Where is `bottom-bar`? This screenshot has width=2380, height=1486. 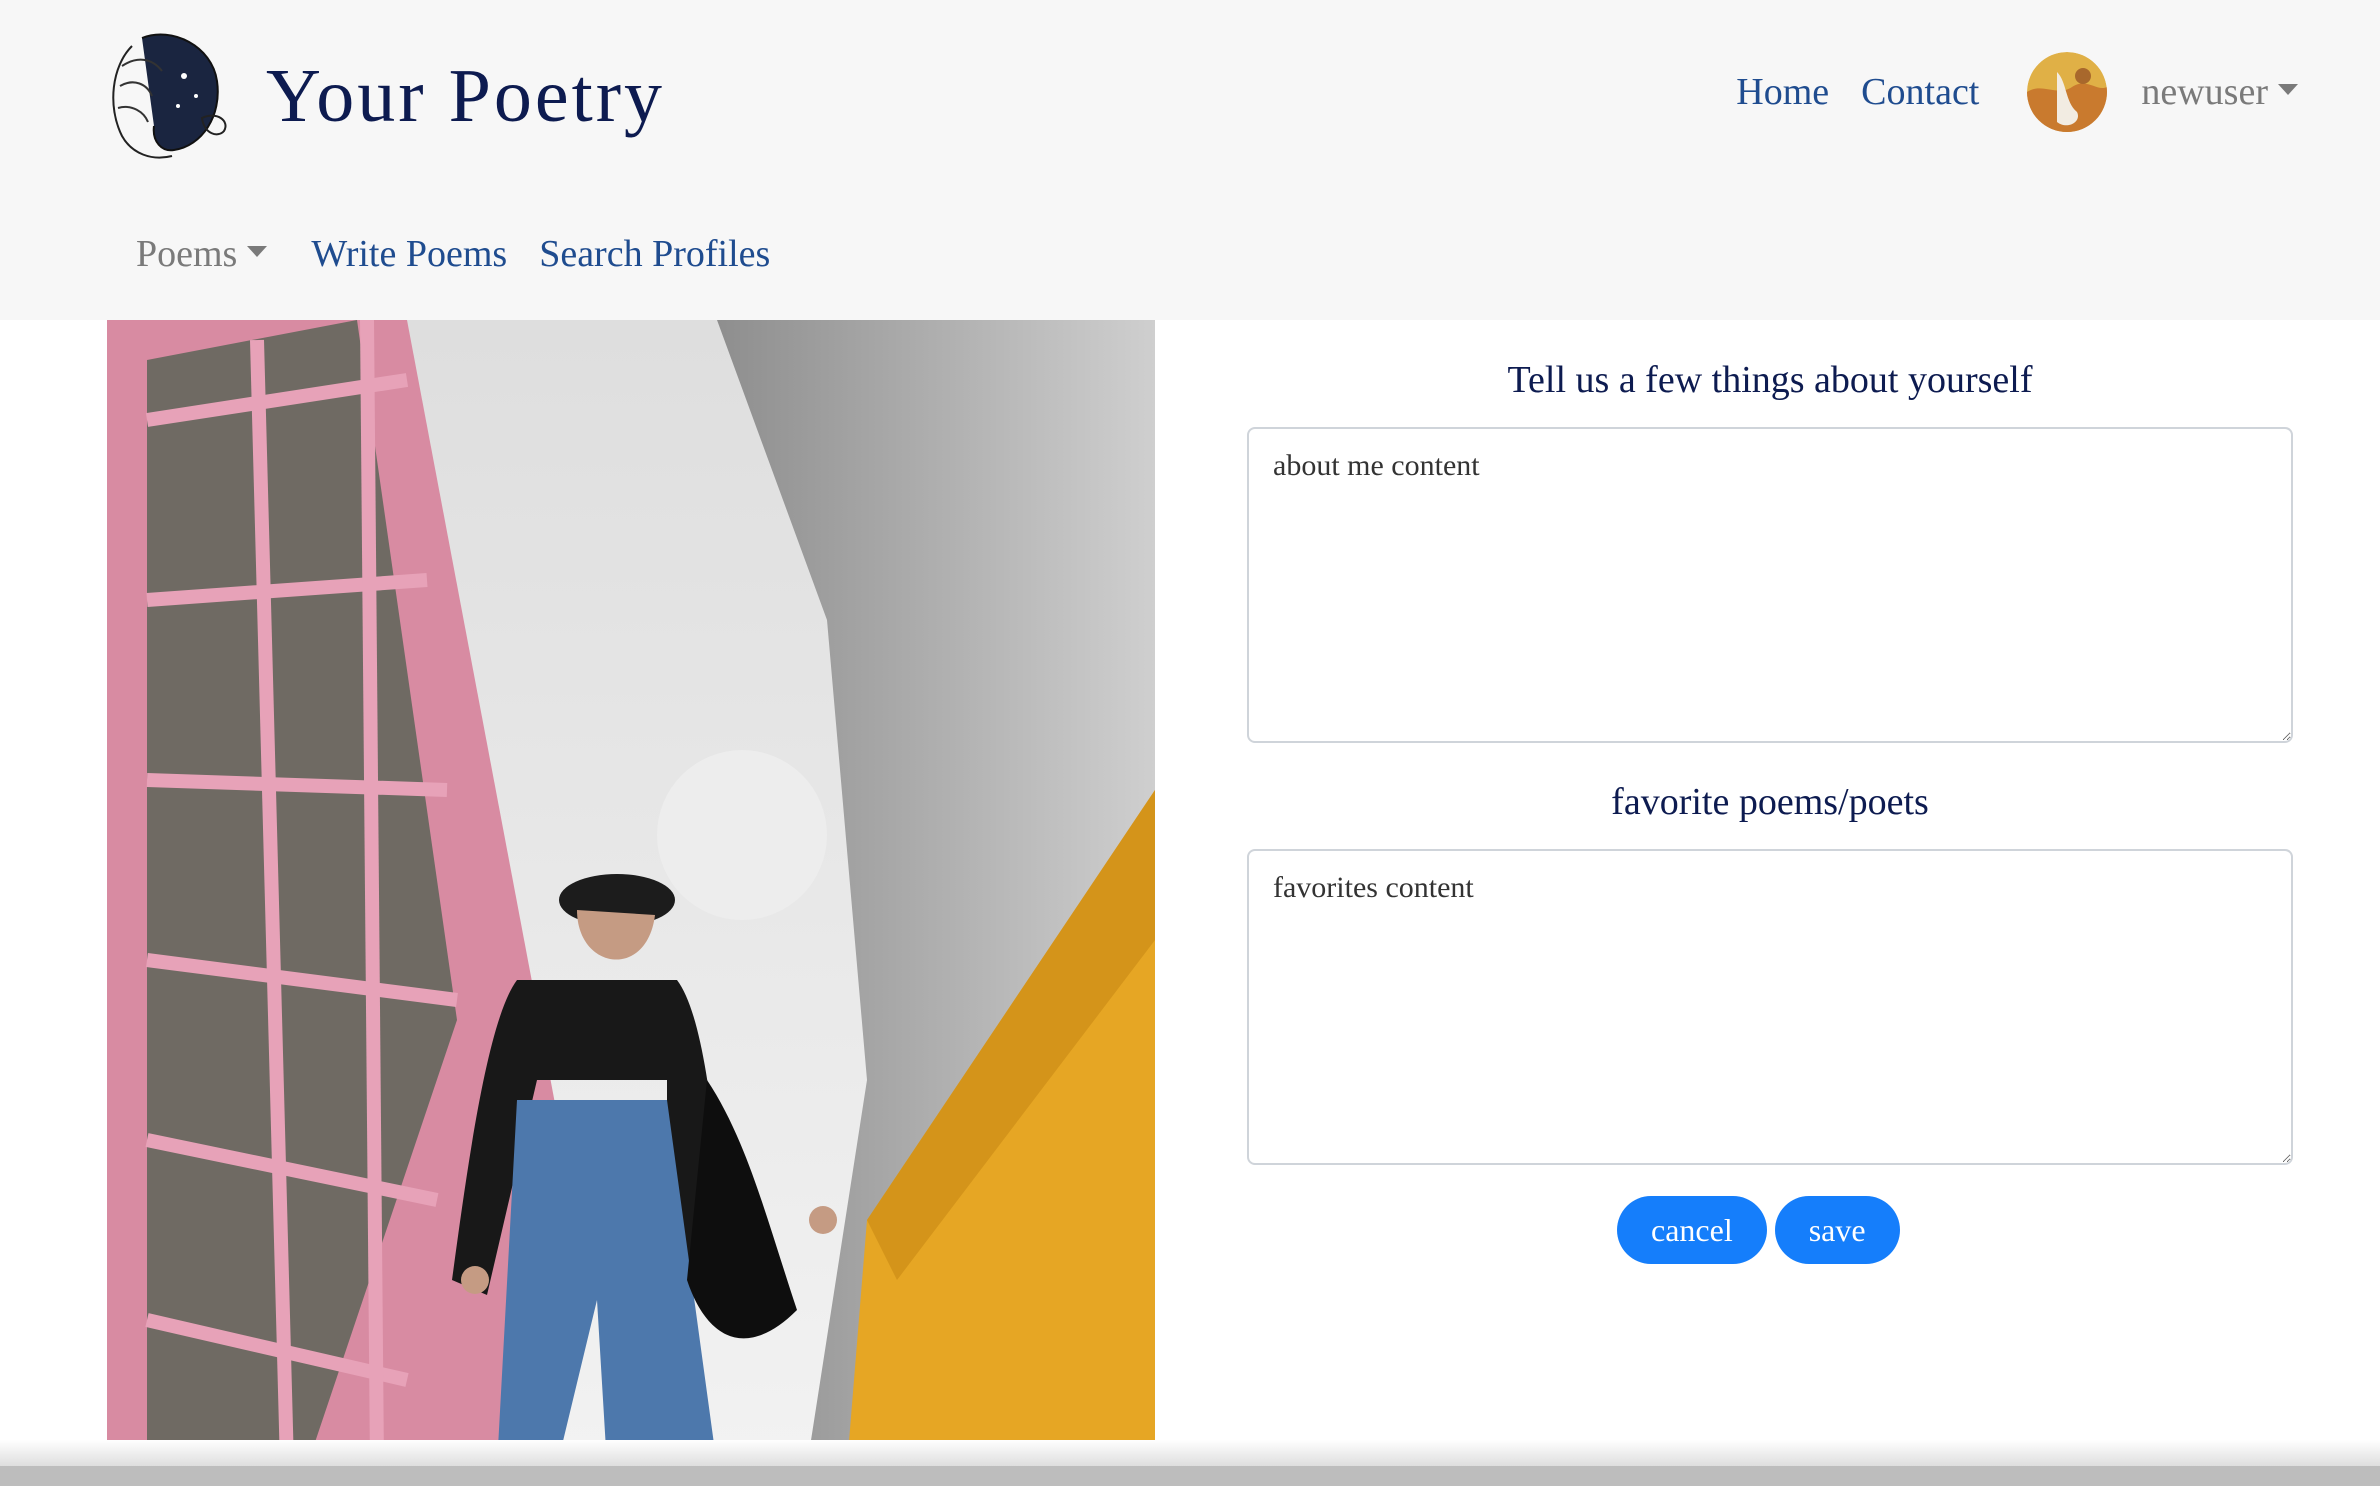
bottom-bar is located at coordinates (1190, 1476).